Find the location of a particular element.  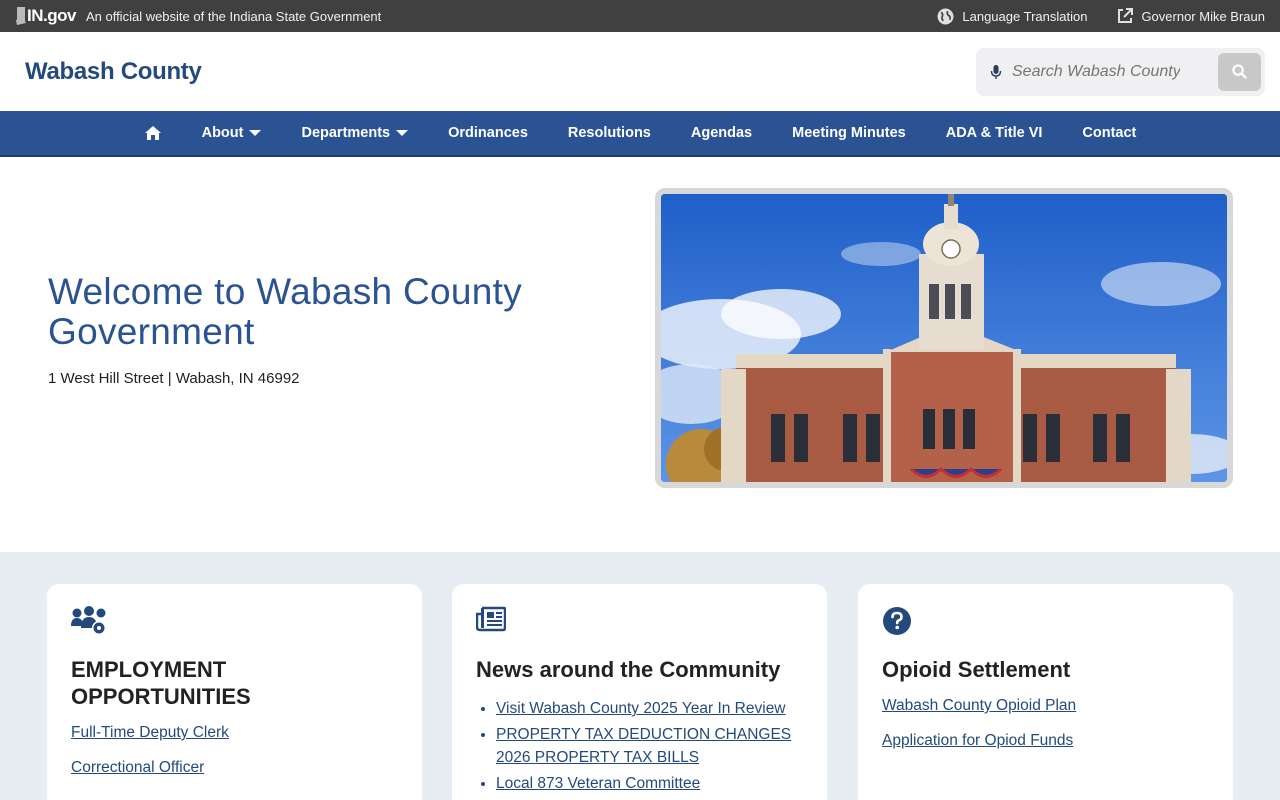

news-title: News around the Community is located at coordinates (628, 669).